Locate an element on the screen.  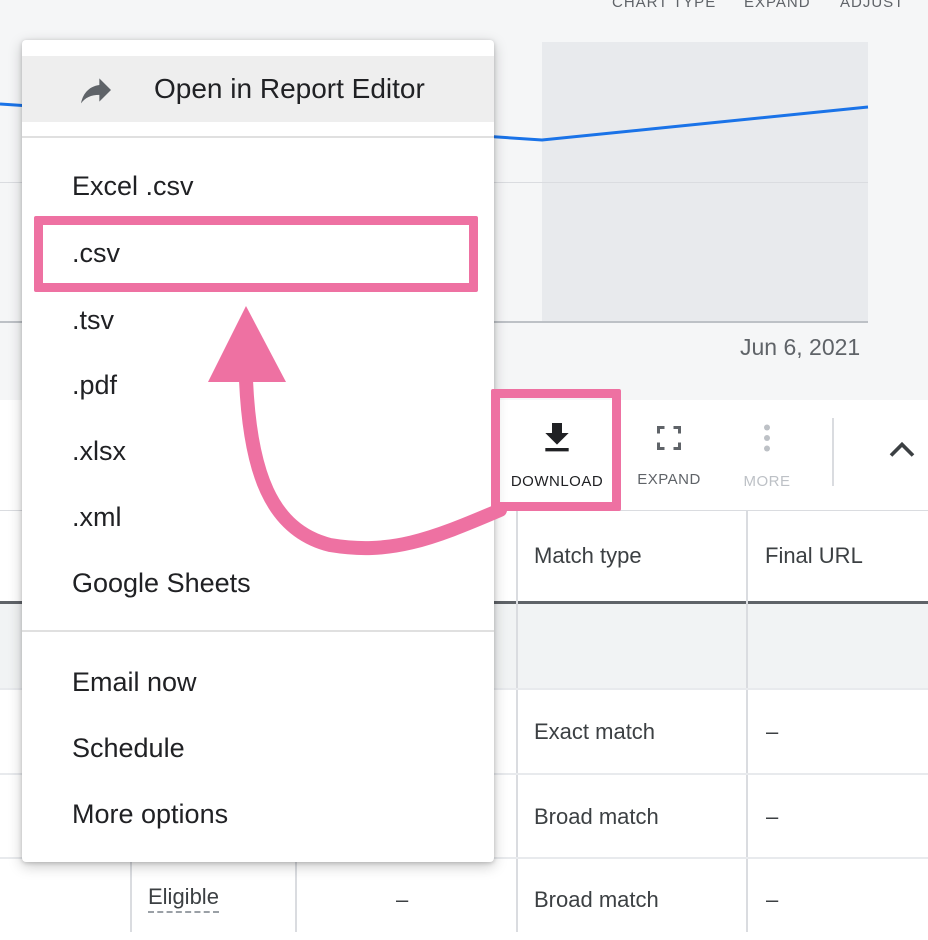
table-row-3-final-url: – is located at coordinates (772, 899).